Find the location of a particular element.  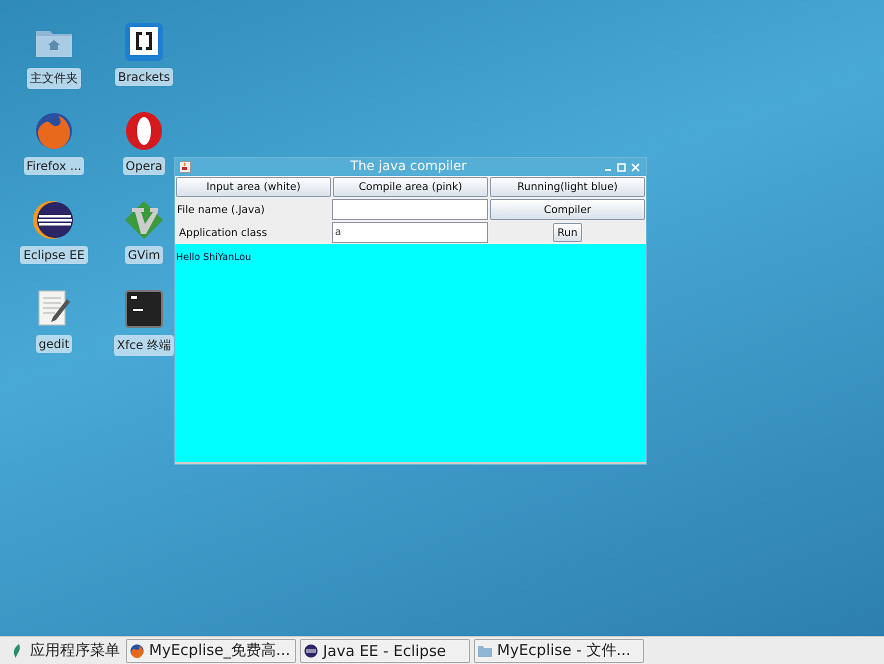

icon-label: Brackets is located at coordinates (144, 77).